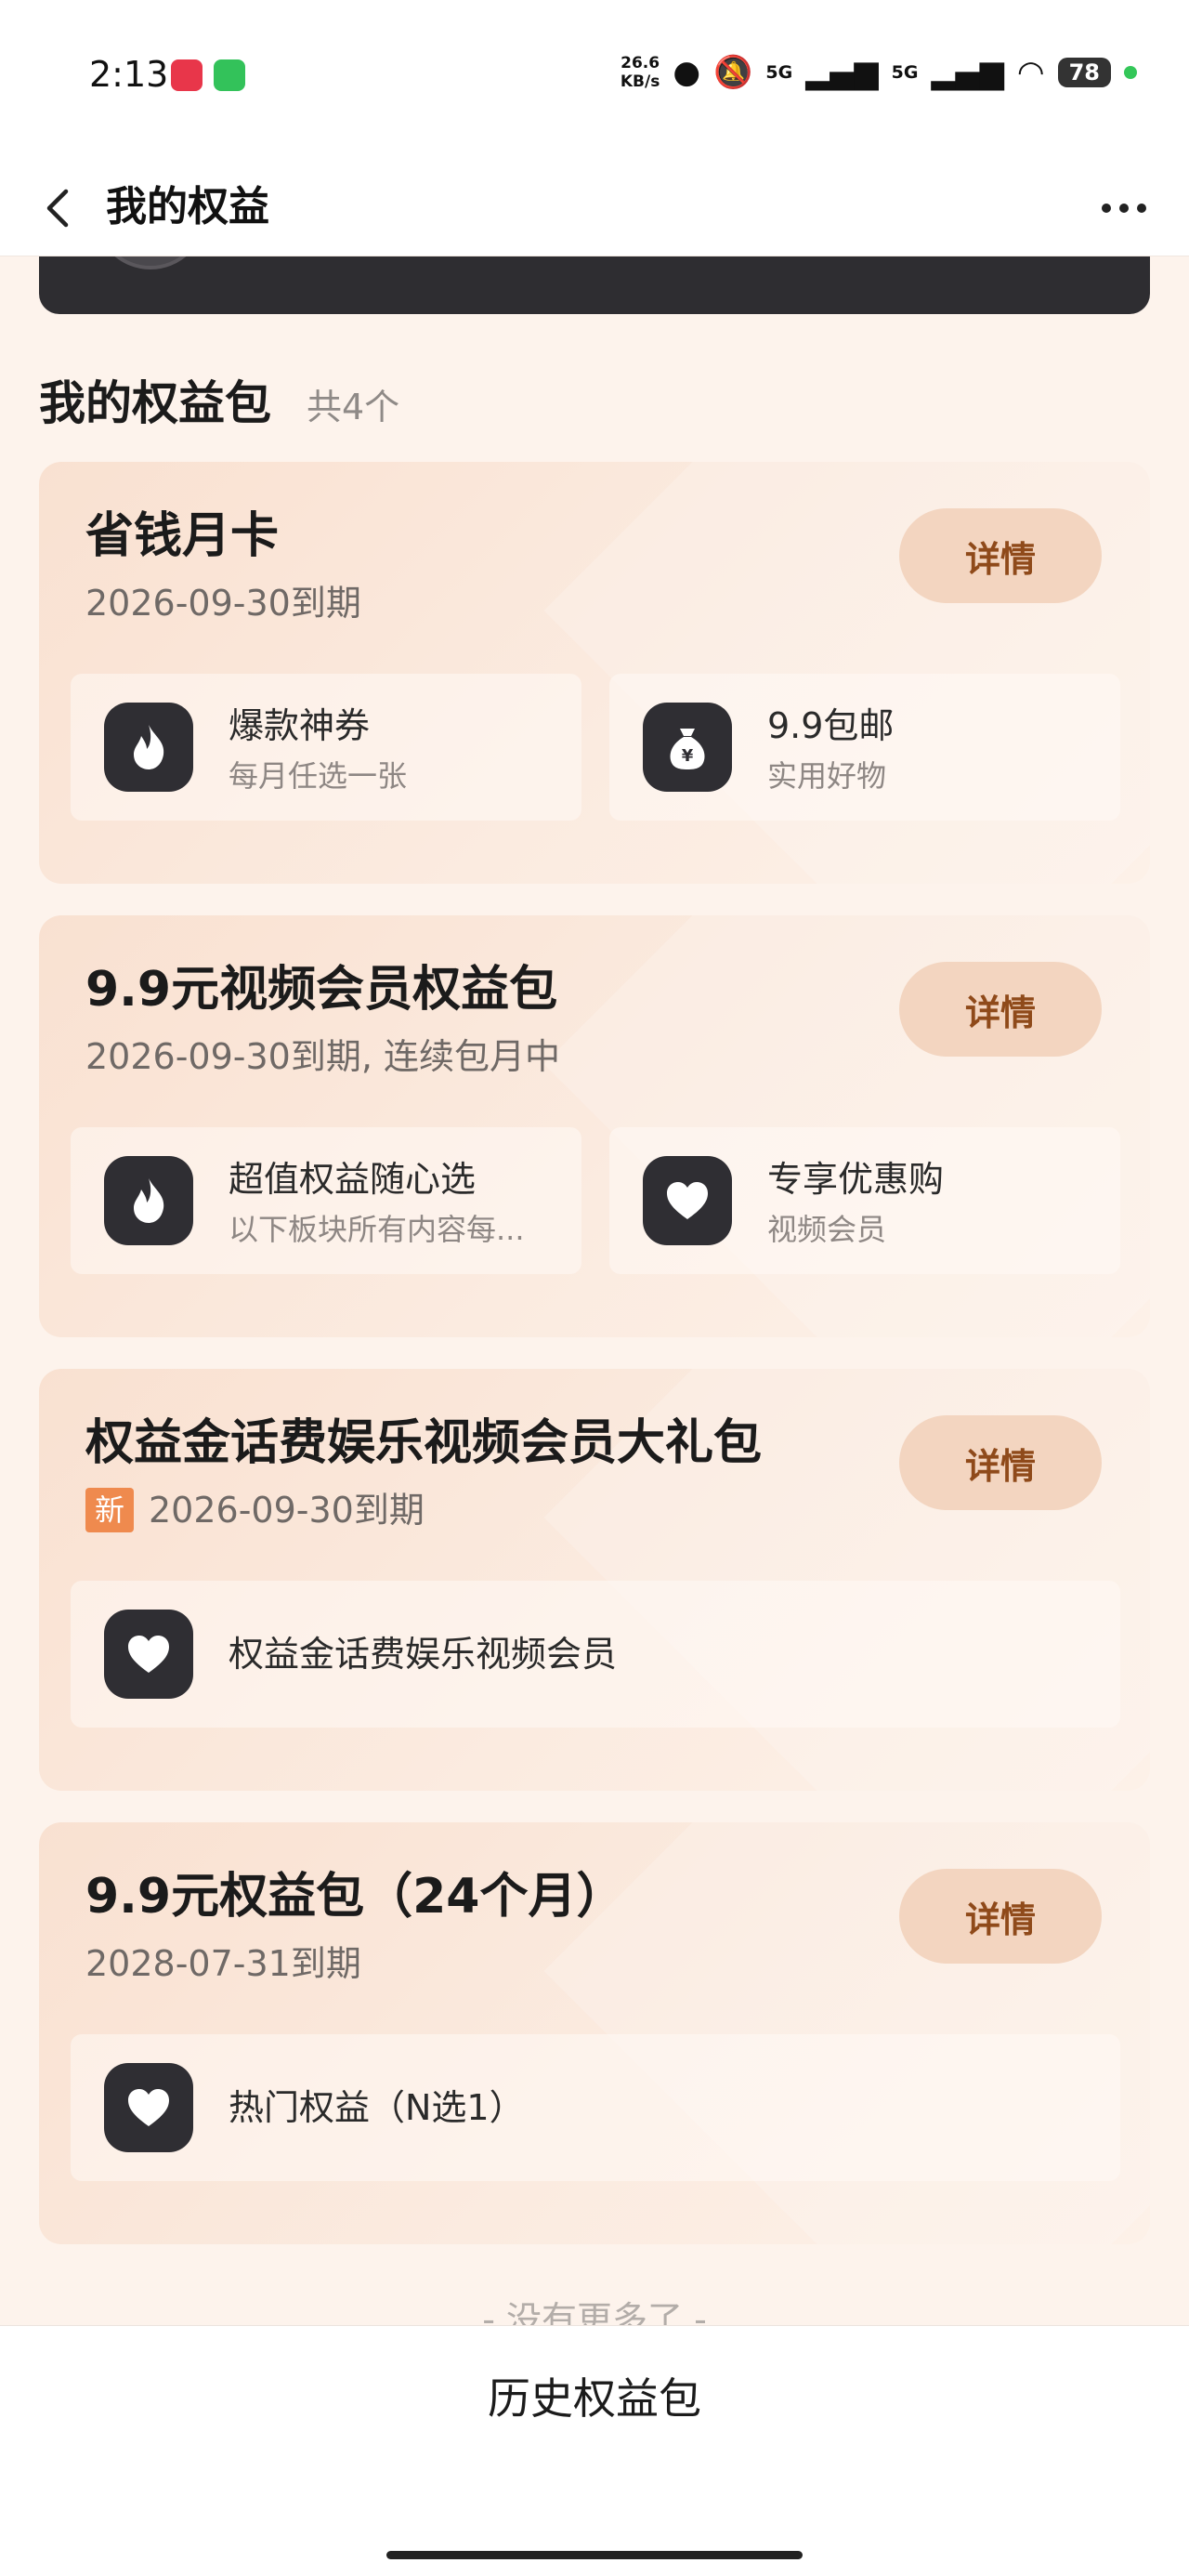 This screenshot has height=2576, width=1189. What do you see at coordinates (595, 2107) in the screenshot?
I see `benefit-item: 热门权益（N选1）` at bounding box center [595, 2107].